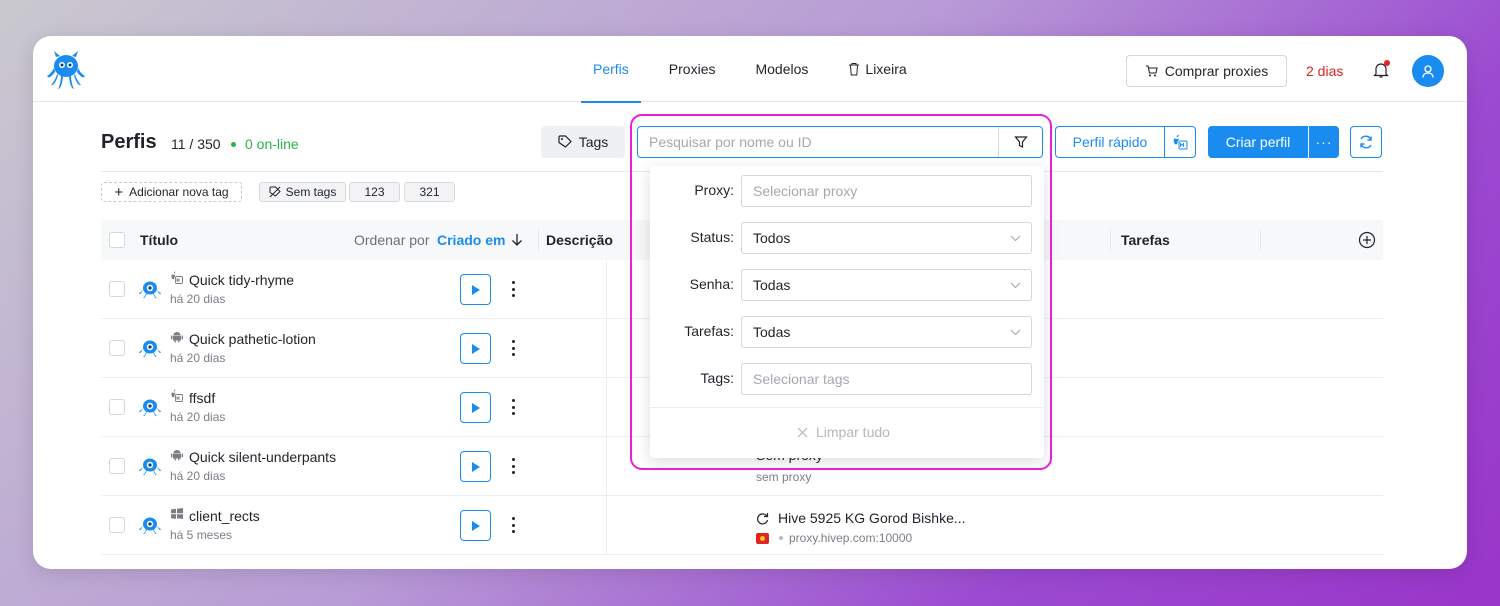 This screenshot has width=1500, height=606. Describe the element at coordinates (129, 142) in the screenshot. I see `page-title: Perfis` at that location.